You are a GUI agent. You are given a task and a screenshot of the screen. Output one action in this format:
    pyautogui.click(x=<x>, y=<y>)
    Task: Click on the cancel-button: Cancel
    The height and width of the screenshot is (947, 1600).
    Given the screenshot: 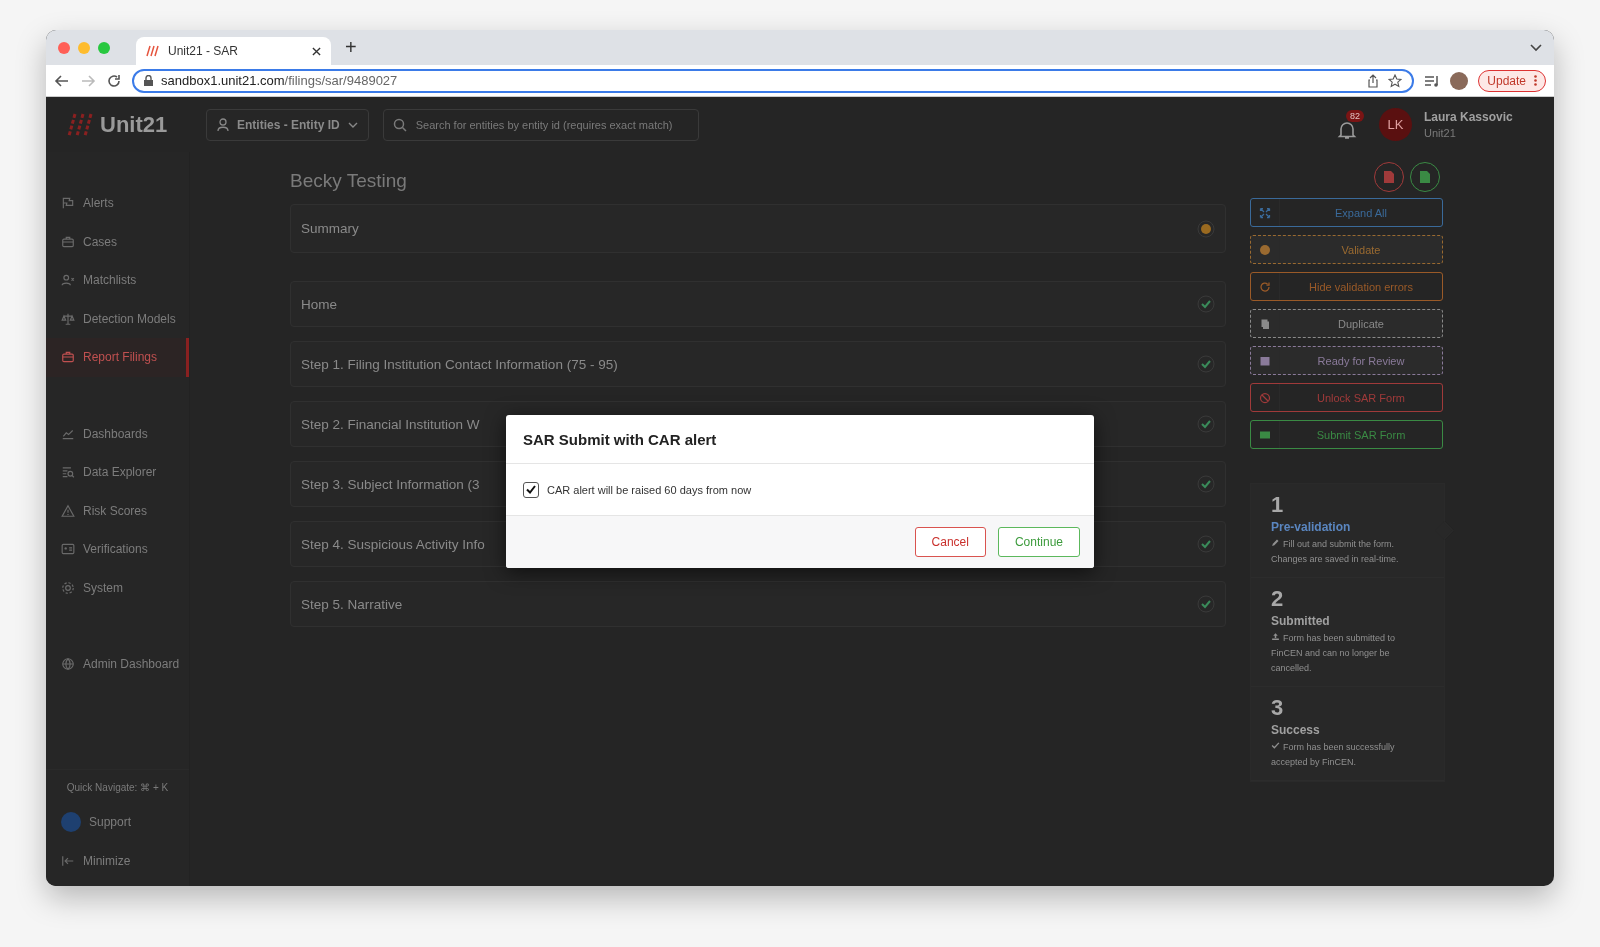 What is the action you would take?
    pyautogui.click(x=950, y=542)
    